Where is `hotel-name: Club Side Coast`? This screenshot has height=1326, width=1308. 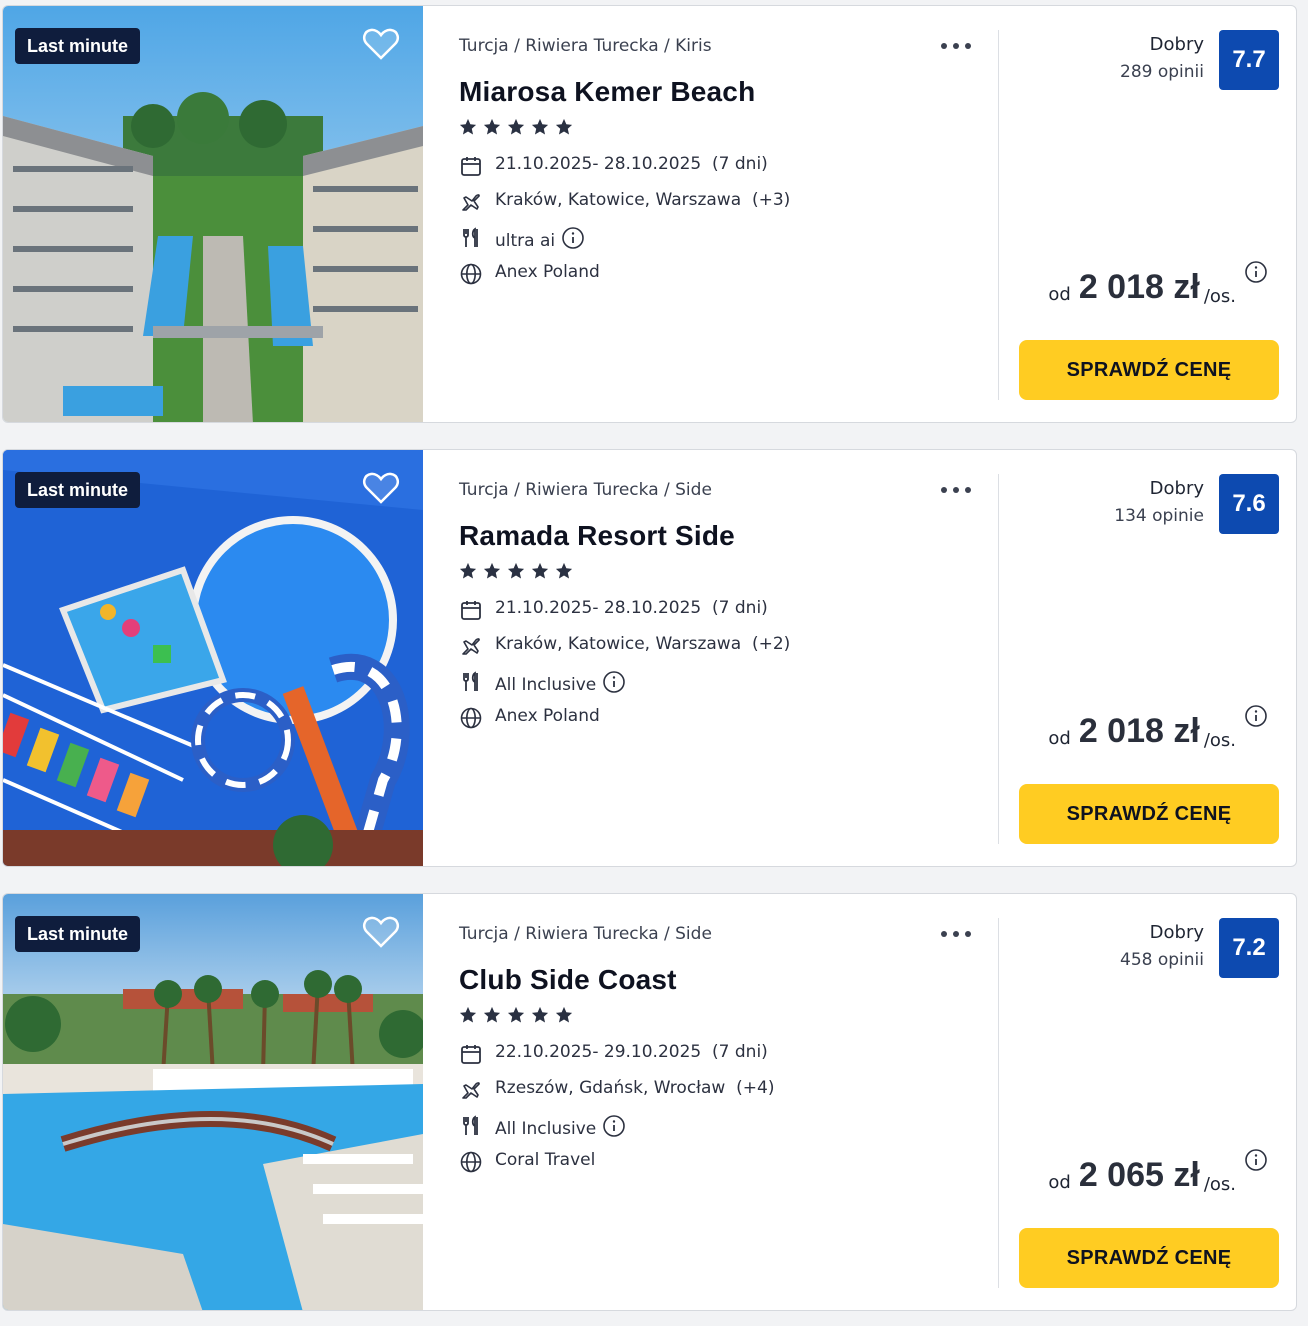 hotel-name: Club Side Coast is located at coordinates (568, 980).